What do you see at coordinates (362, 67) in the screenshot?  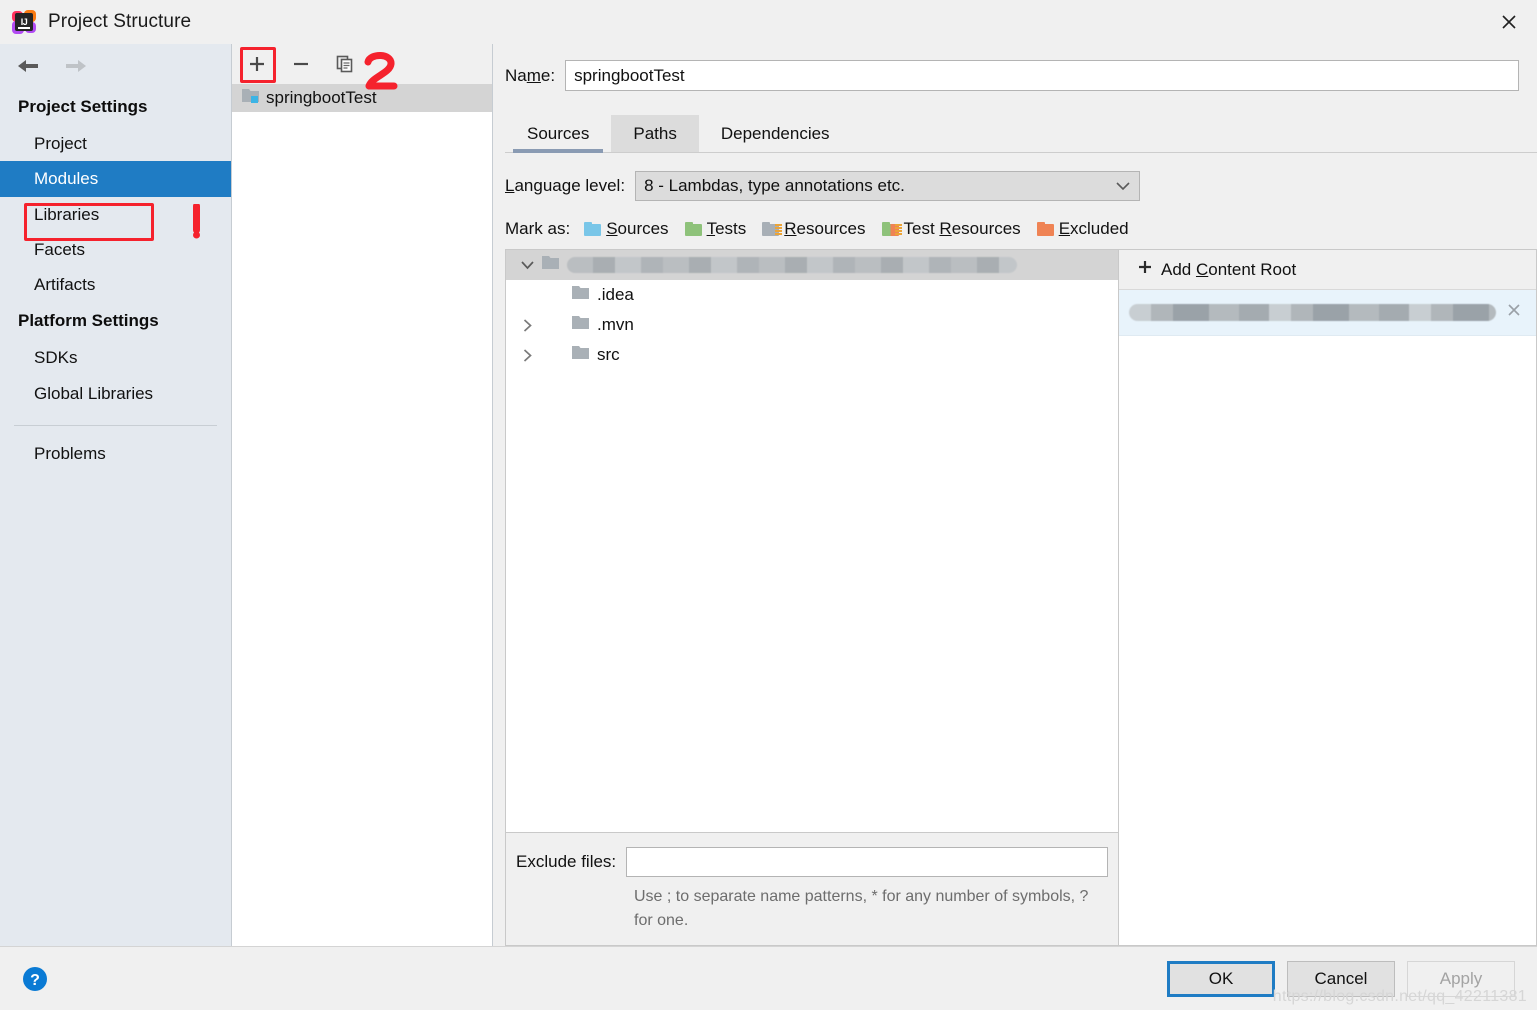 I see `modules-toolbar` at bounding box center [362, 67].